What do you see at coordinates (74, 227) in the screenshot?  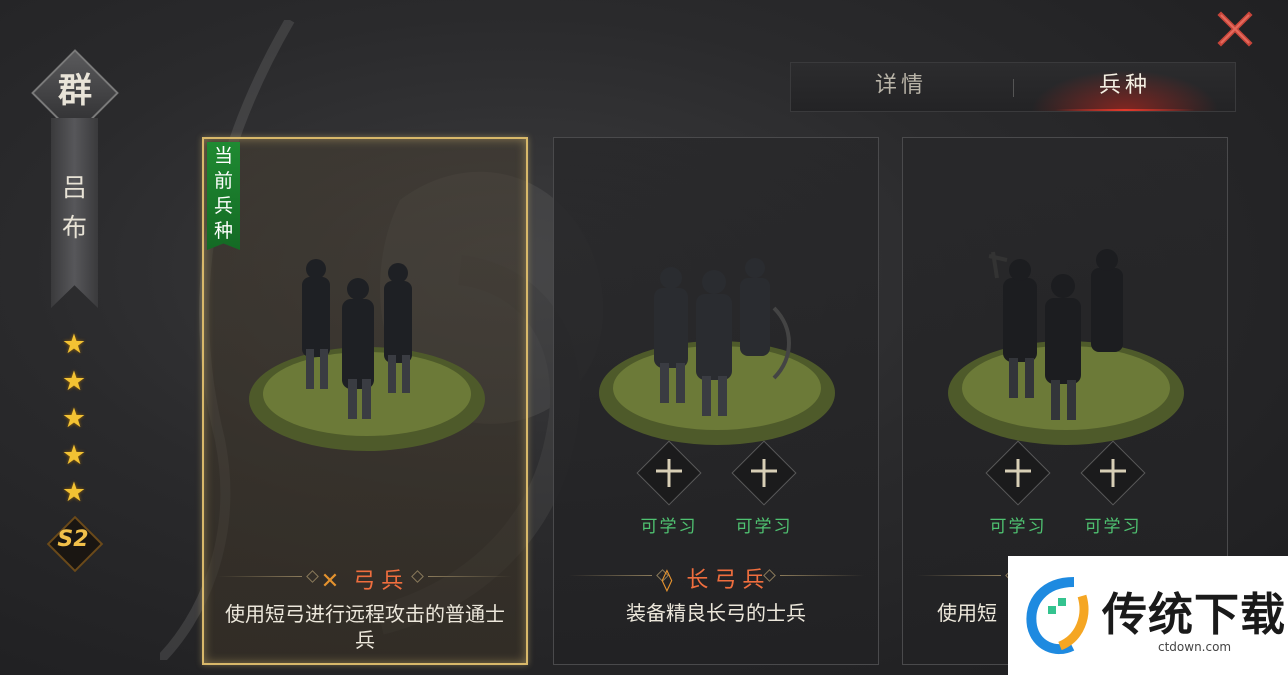 I see `hero-name-char: 布` at bounding box center [74, 227].